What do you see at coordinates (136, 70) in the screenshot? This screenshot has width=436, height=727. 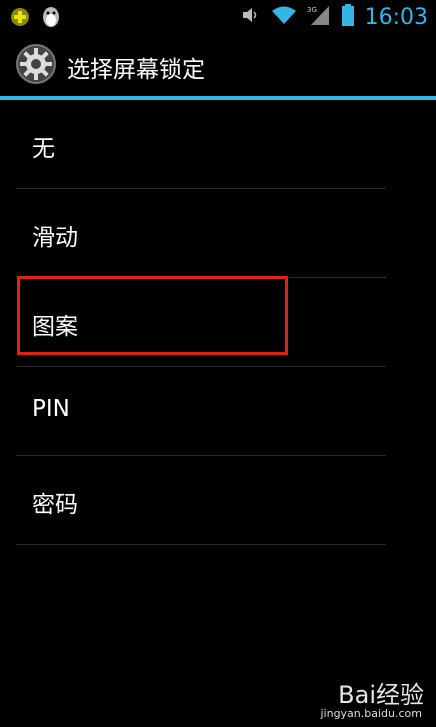 I see `page-title: 选择屏幕锁定` at bounding box center [136, 70].